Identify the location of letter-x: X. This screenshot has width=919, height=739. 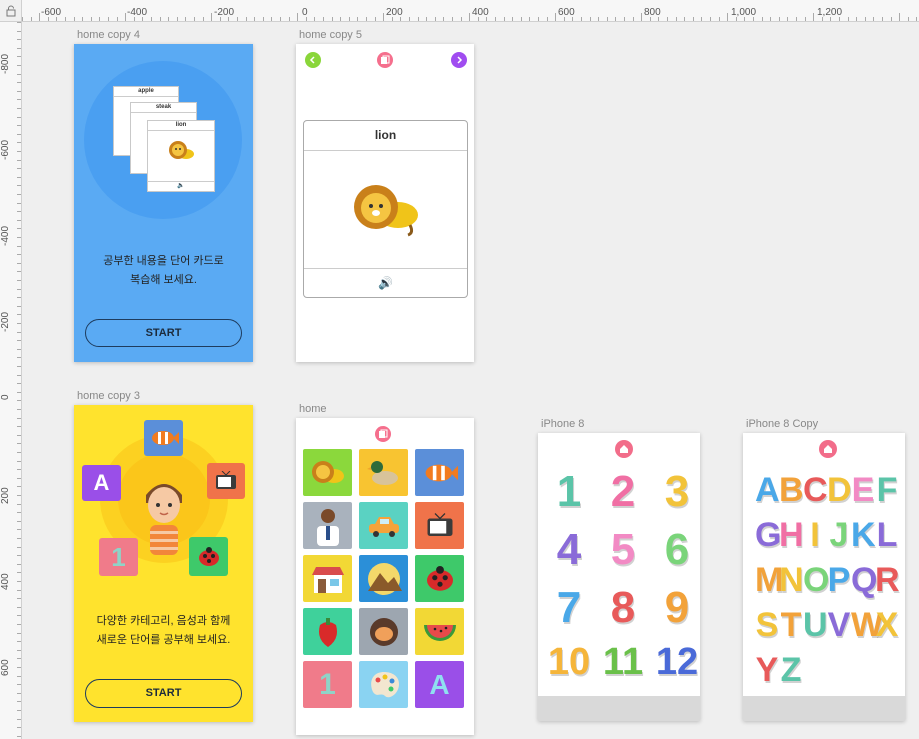
(887, 625).